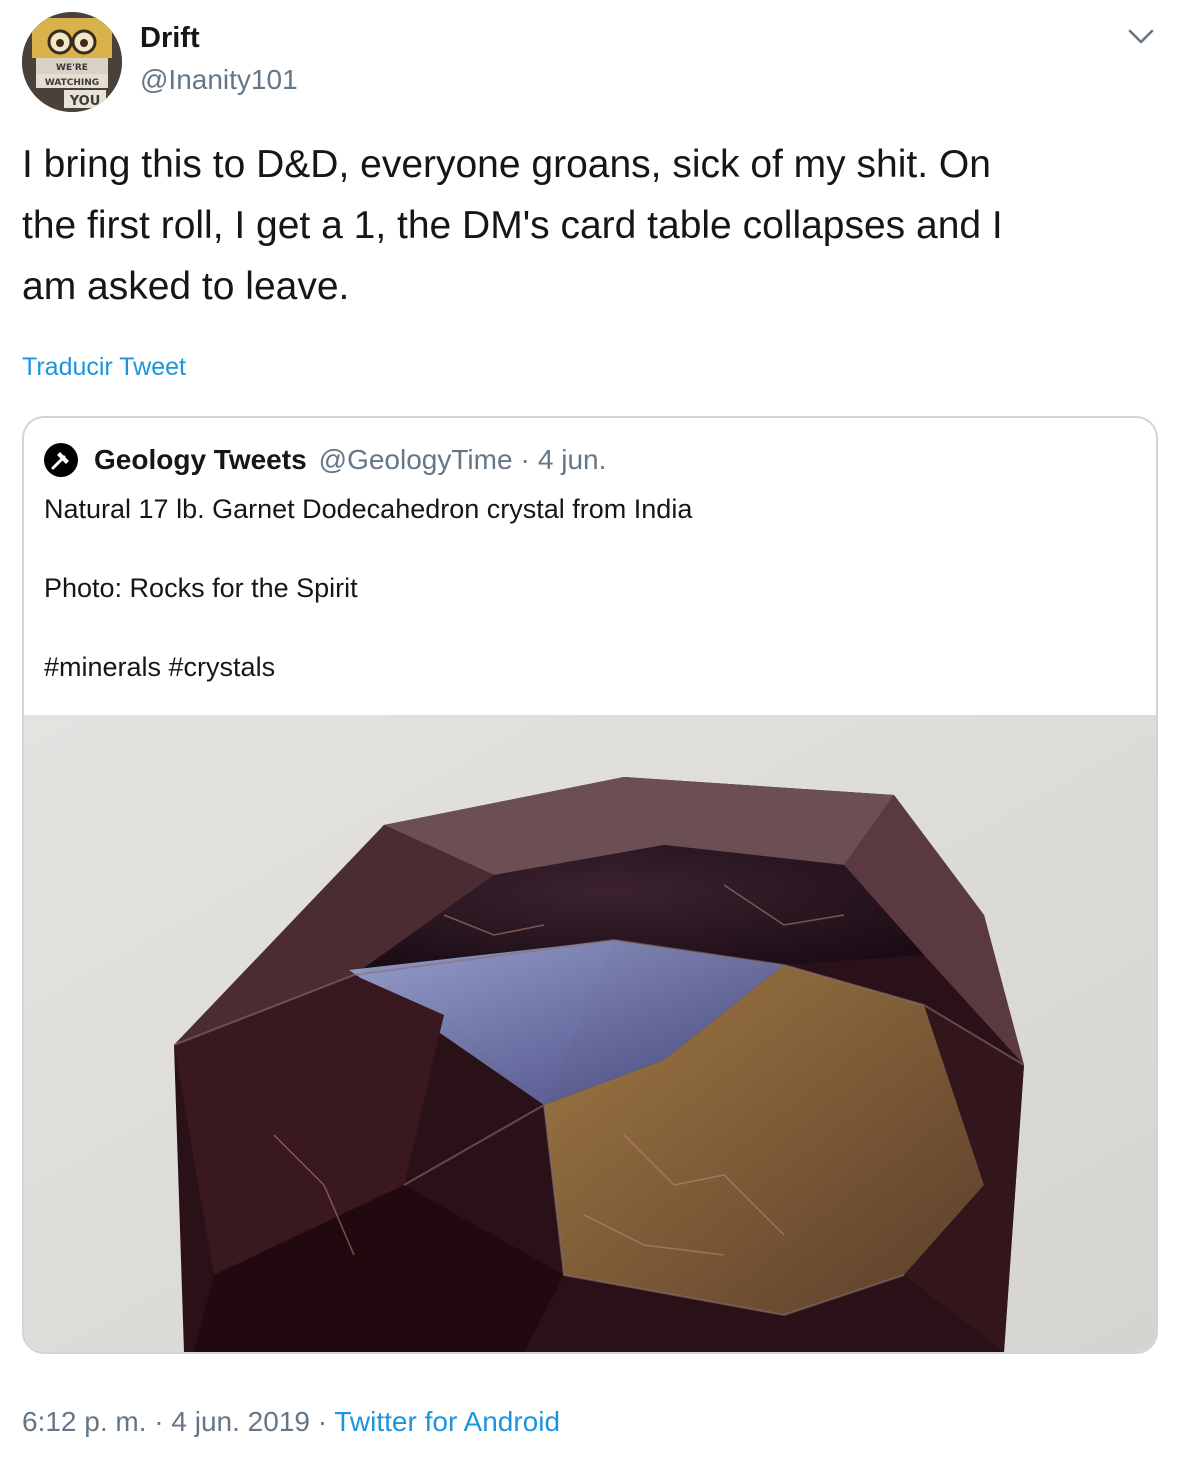  I want to click on avatar-text-1: WE'RE, so click(72, 68).